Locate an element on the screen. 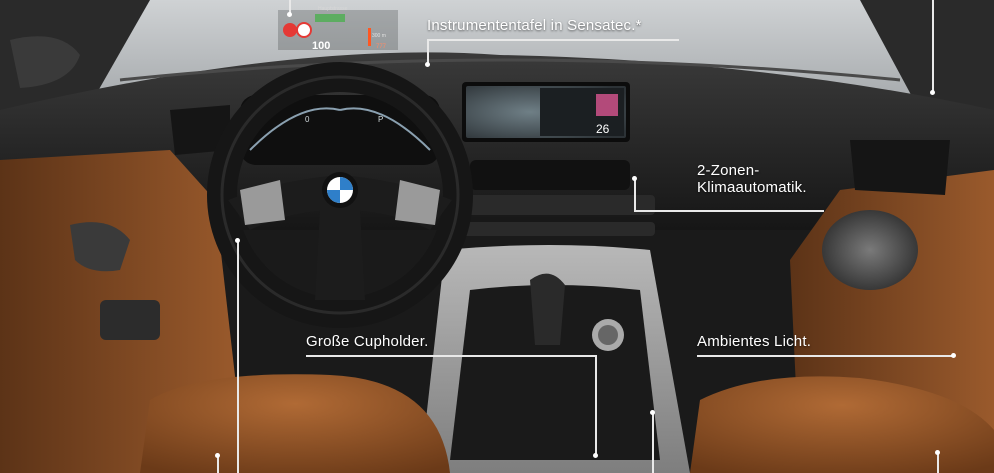 The image size is (994, 473). instrument-panel-line-h is located at coordinates (553, 40).